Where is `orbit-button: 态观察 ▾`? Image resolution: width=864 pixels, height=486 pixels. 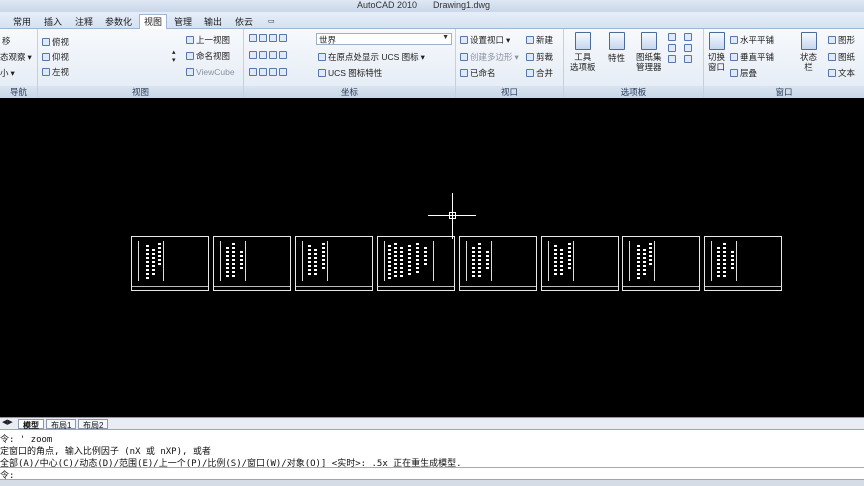 orbit-button: 态观察 ▾ is located at coordinates (16, 57).